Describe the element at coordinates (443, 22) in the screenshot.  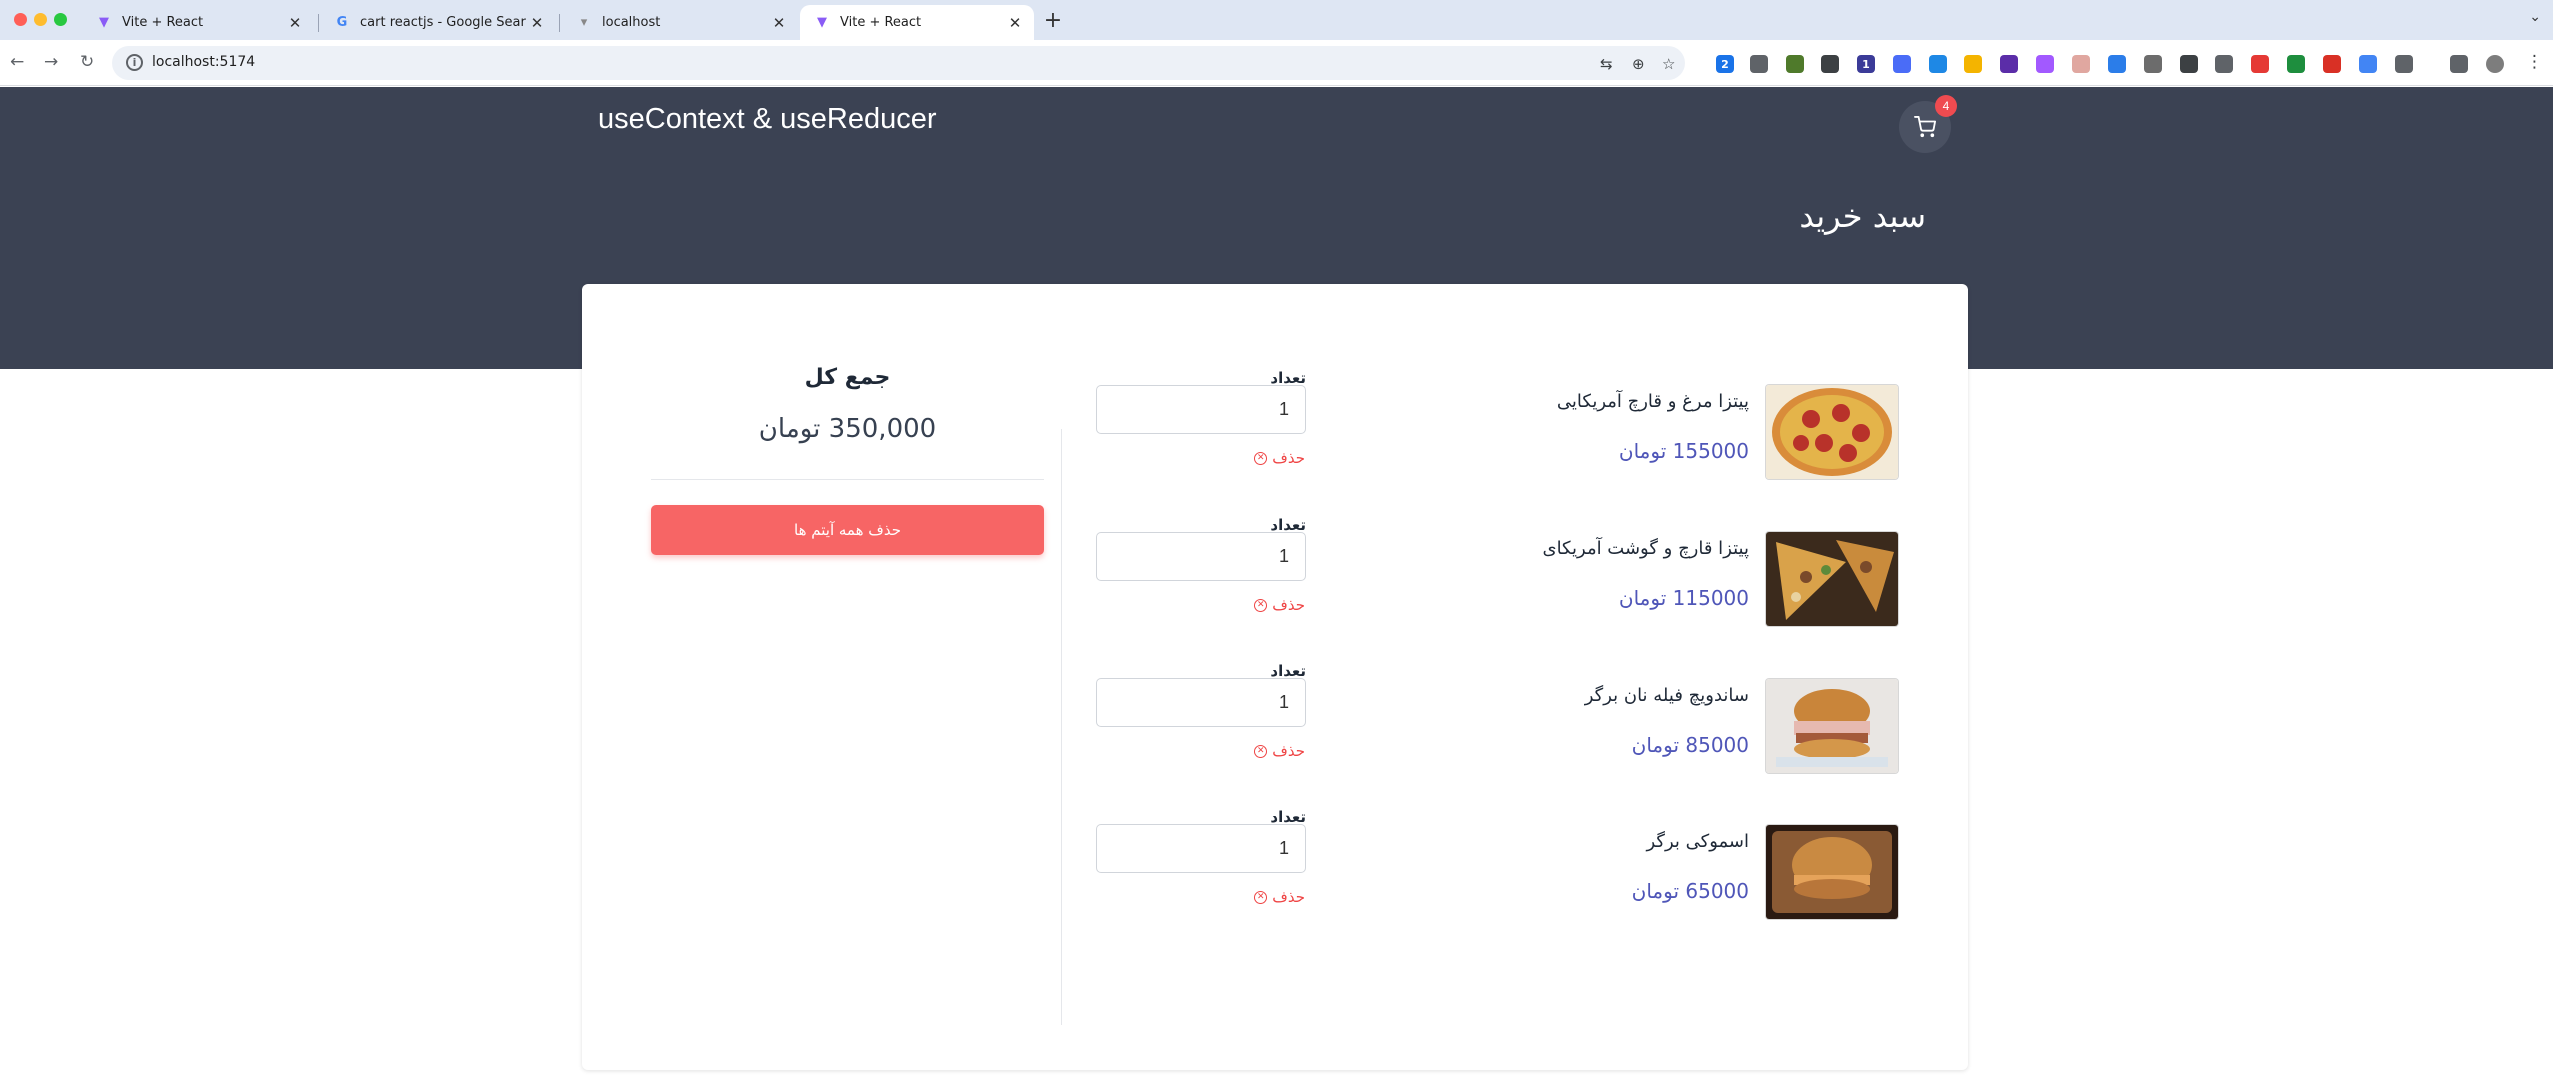
I see `tab-title: cart reactjs - Google Search` at that location.